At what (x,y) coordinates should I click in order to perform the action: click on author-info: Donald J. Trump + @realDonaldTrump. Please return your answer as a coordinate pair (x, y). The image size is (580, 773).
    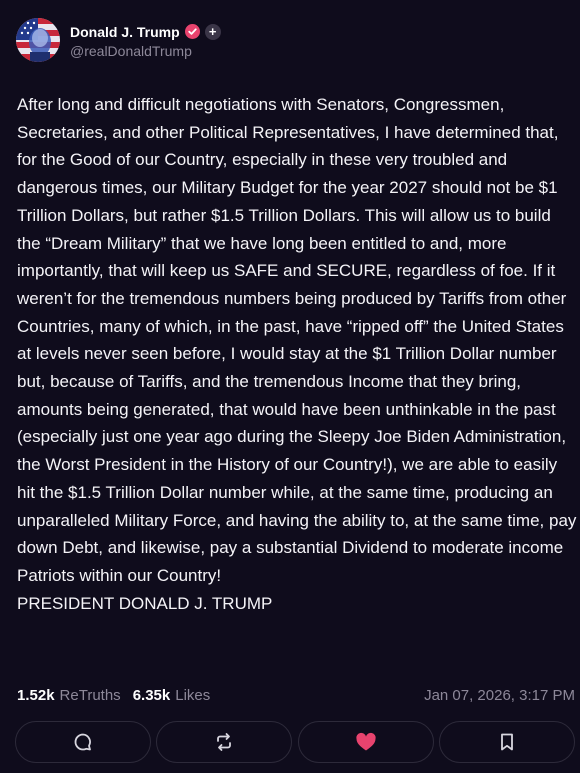
    Looking at the image, I should click on (145, 40).